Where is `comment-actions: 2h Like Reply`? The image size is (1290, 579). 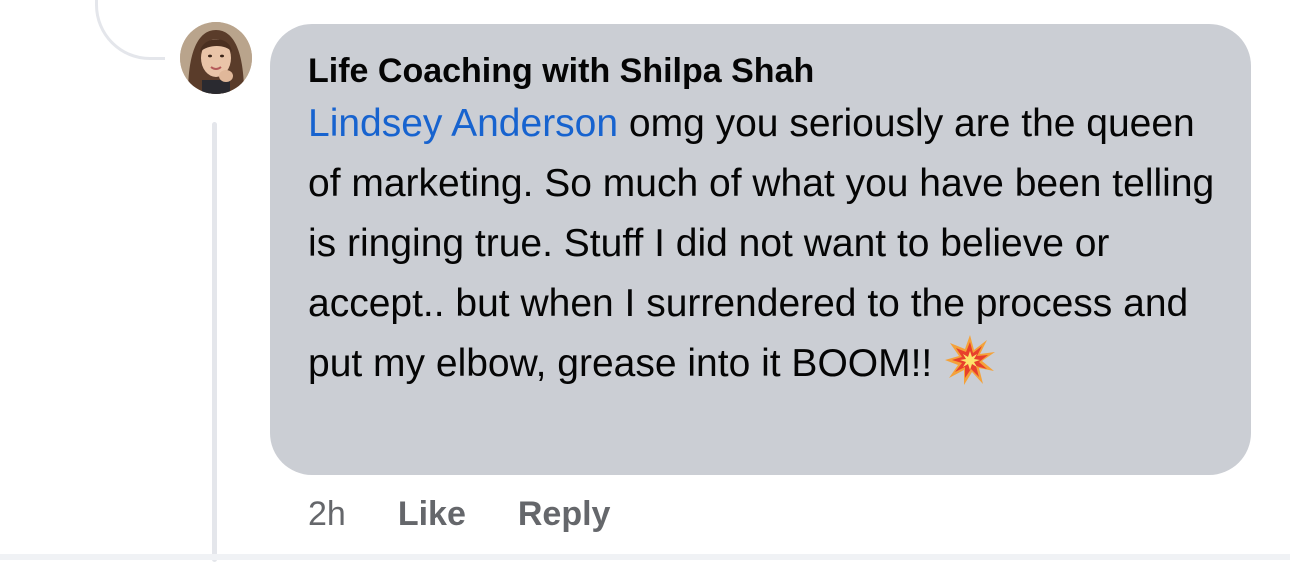
comment-actions: 2h Like Reply is located at coordinates (459, 514).